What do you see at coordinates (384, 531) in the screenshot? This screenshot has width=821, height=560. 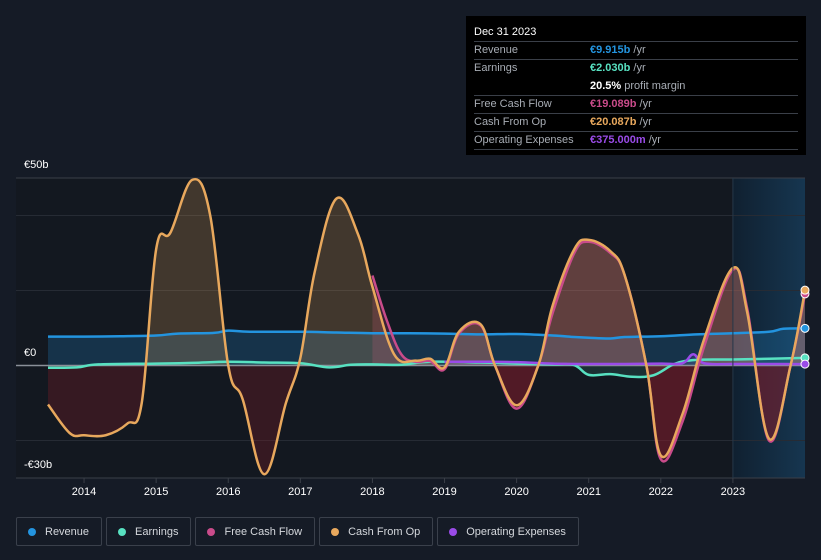 I see `legend-label: Cash From Op` at bounding box center [384, 531].